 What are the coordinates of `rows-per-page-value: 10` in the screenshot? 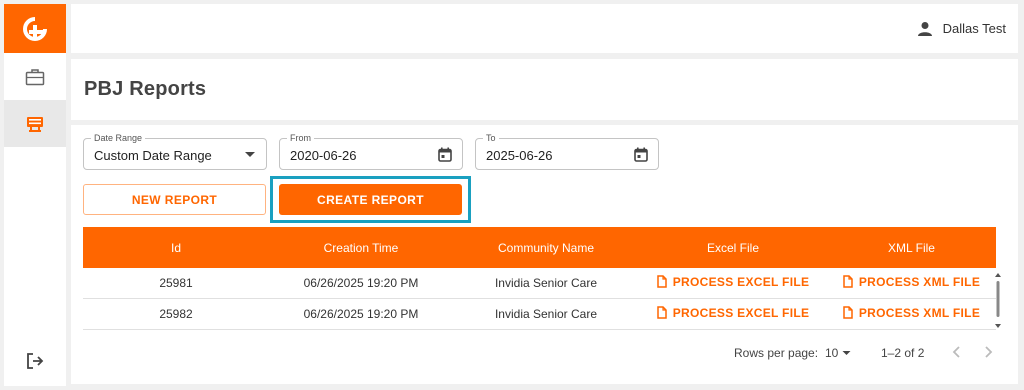 It's located at (832, 353).